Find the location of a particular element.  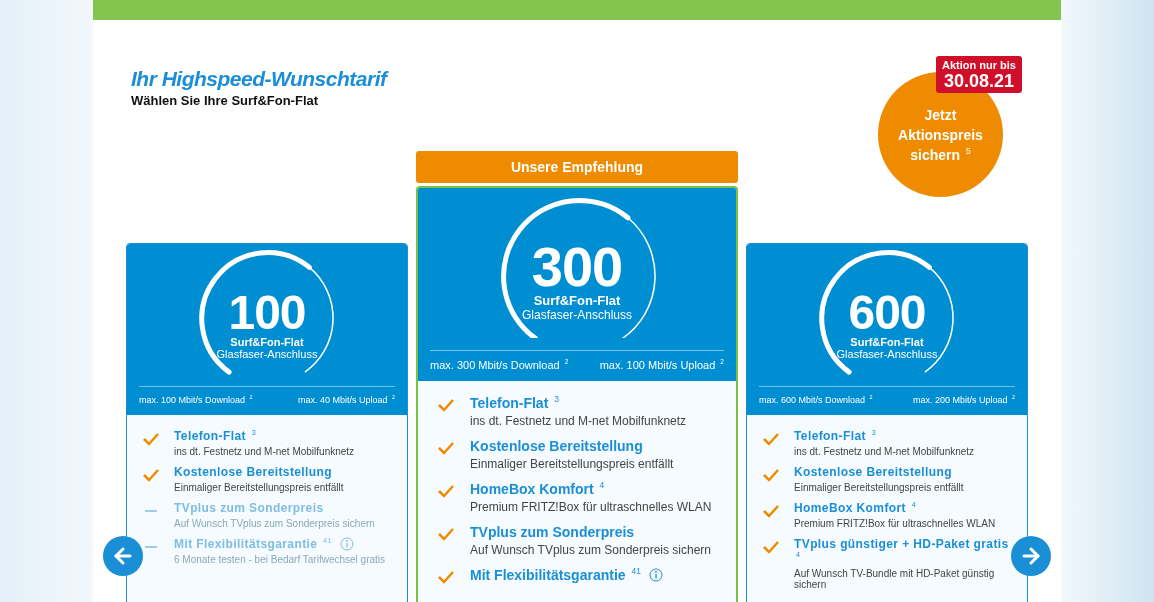

page-subtitle: Wählen Sie Ihre Surf&Fon-Flat is located at coordinates (225, 100).